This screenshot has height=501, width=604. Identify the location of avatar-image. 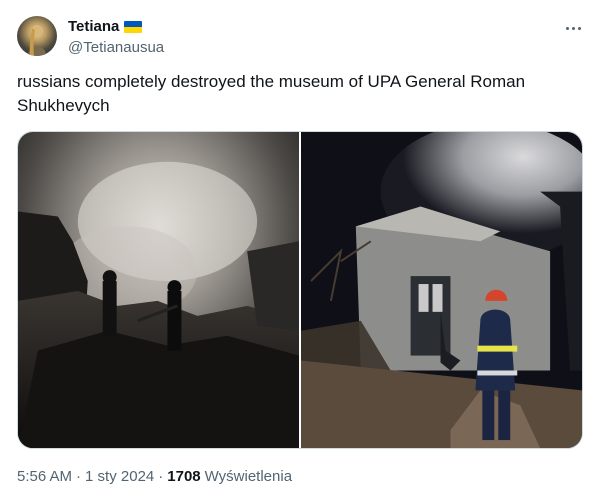
(37, 40).